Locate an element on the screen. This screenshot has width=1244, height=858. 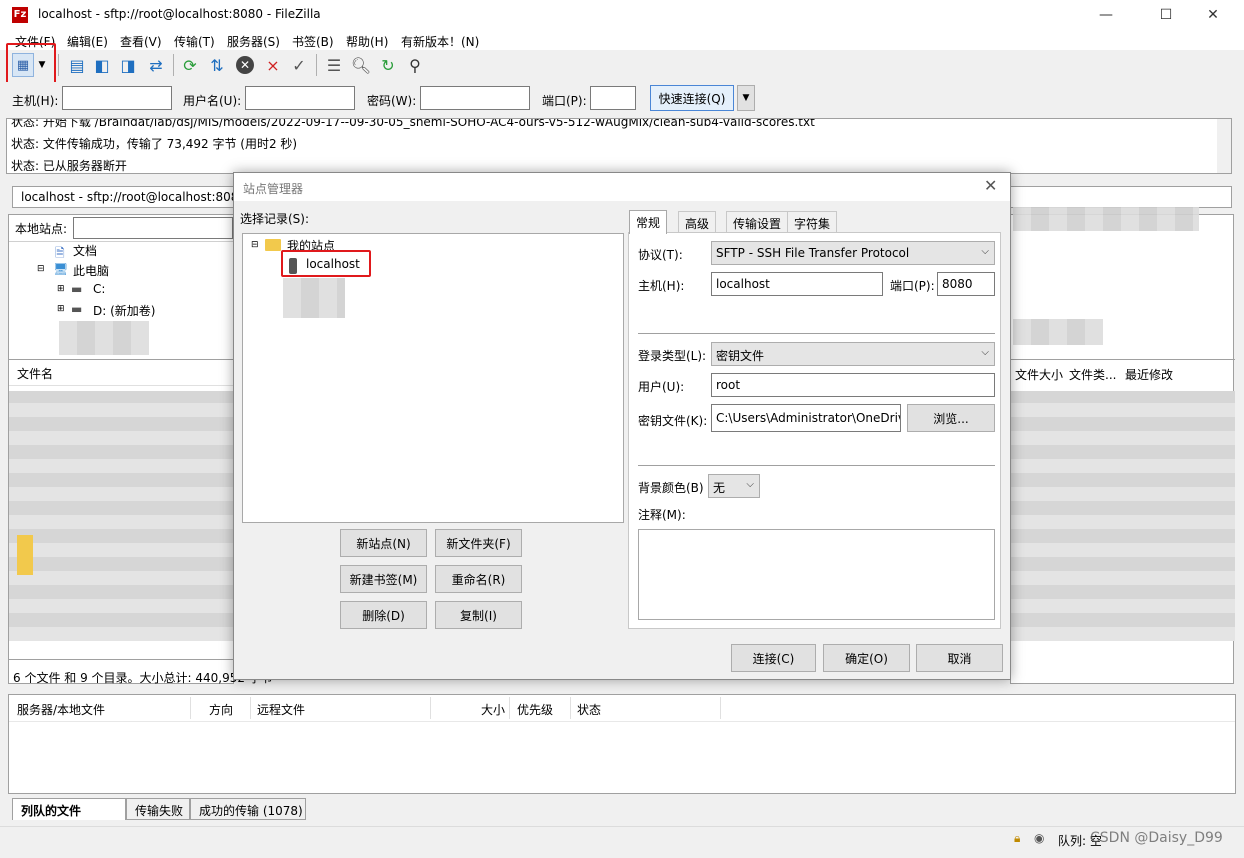
tab-successful-transfers: 成功的传输 (1078) is located at coordinates (248, 809).